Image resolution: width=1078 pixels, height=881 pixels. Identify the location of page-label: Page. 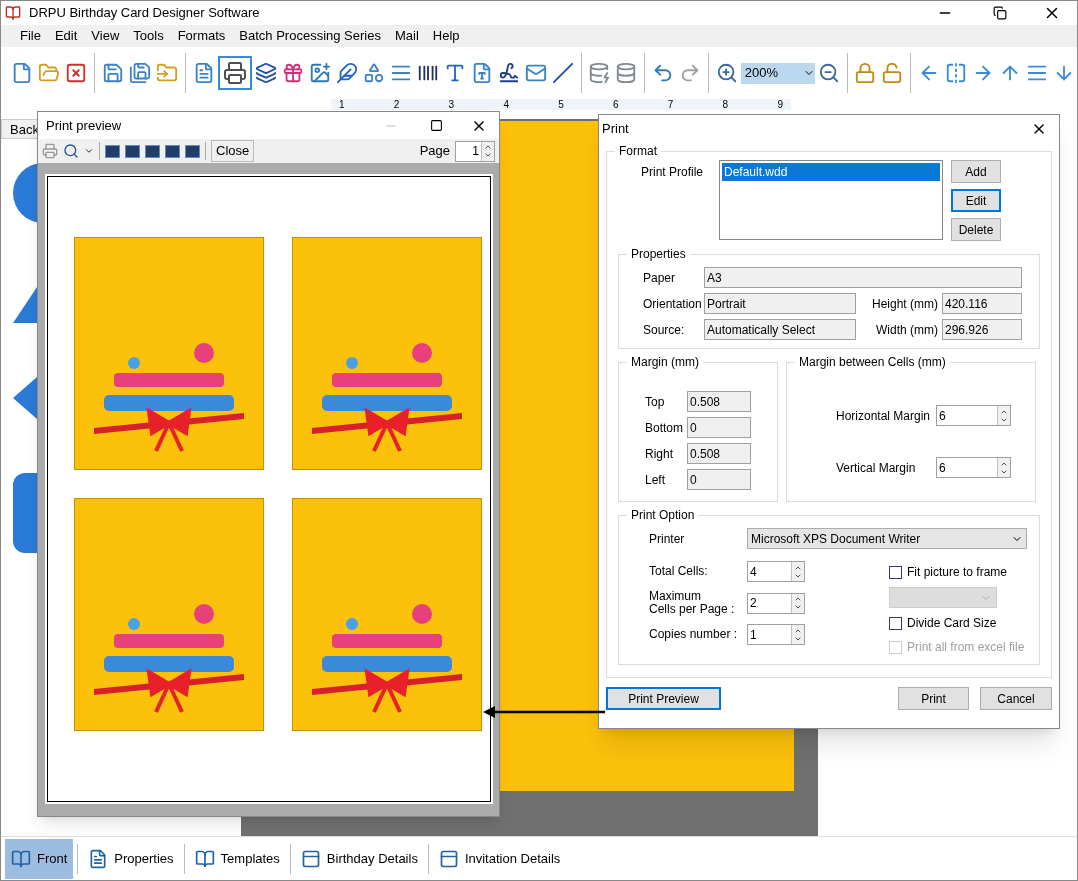
(434, 151).